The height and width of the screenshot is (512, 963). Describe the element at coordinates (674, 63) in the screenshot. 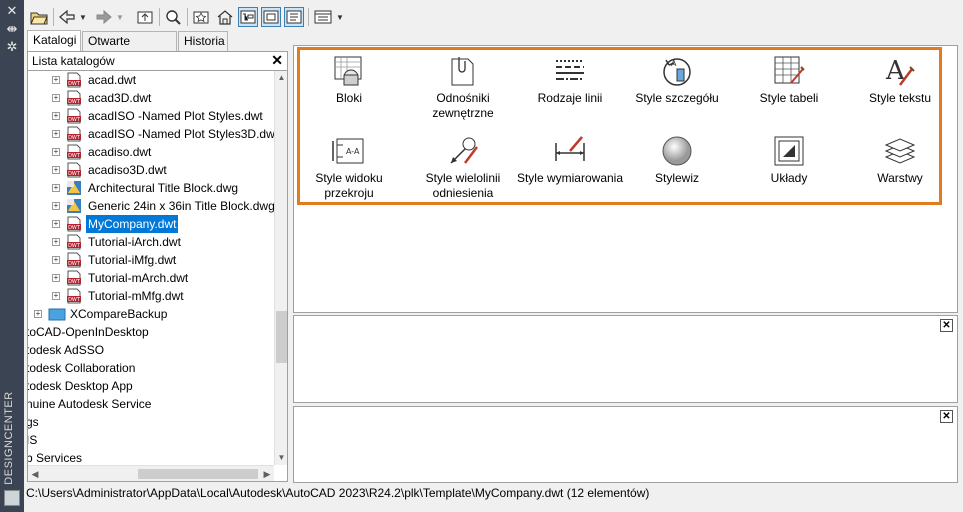

I see `svg-text: A` at that location.